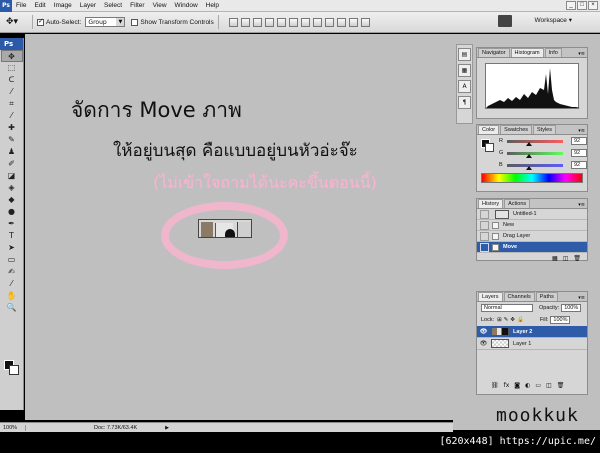 The image size is (600, 453). I want to click on new-layer-icon: ◫, so click(549, 385).